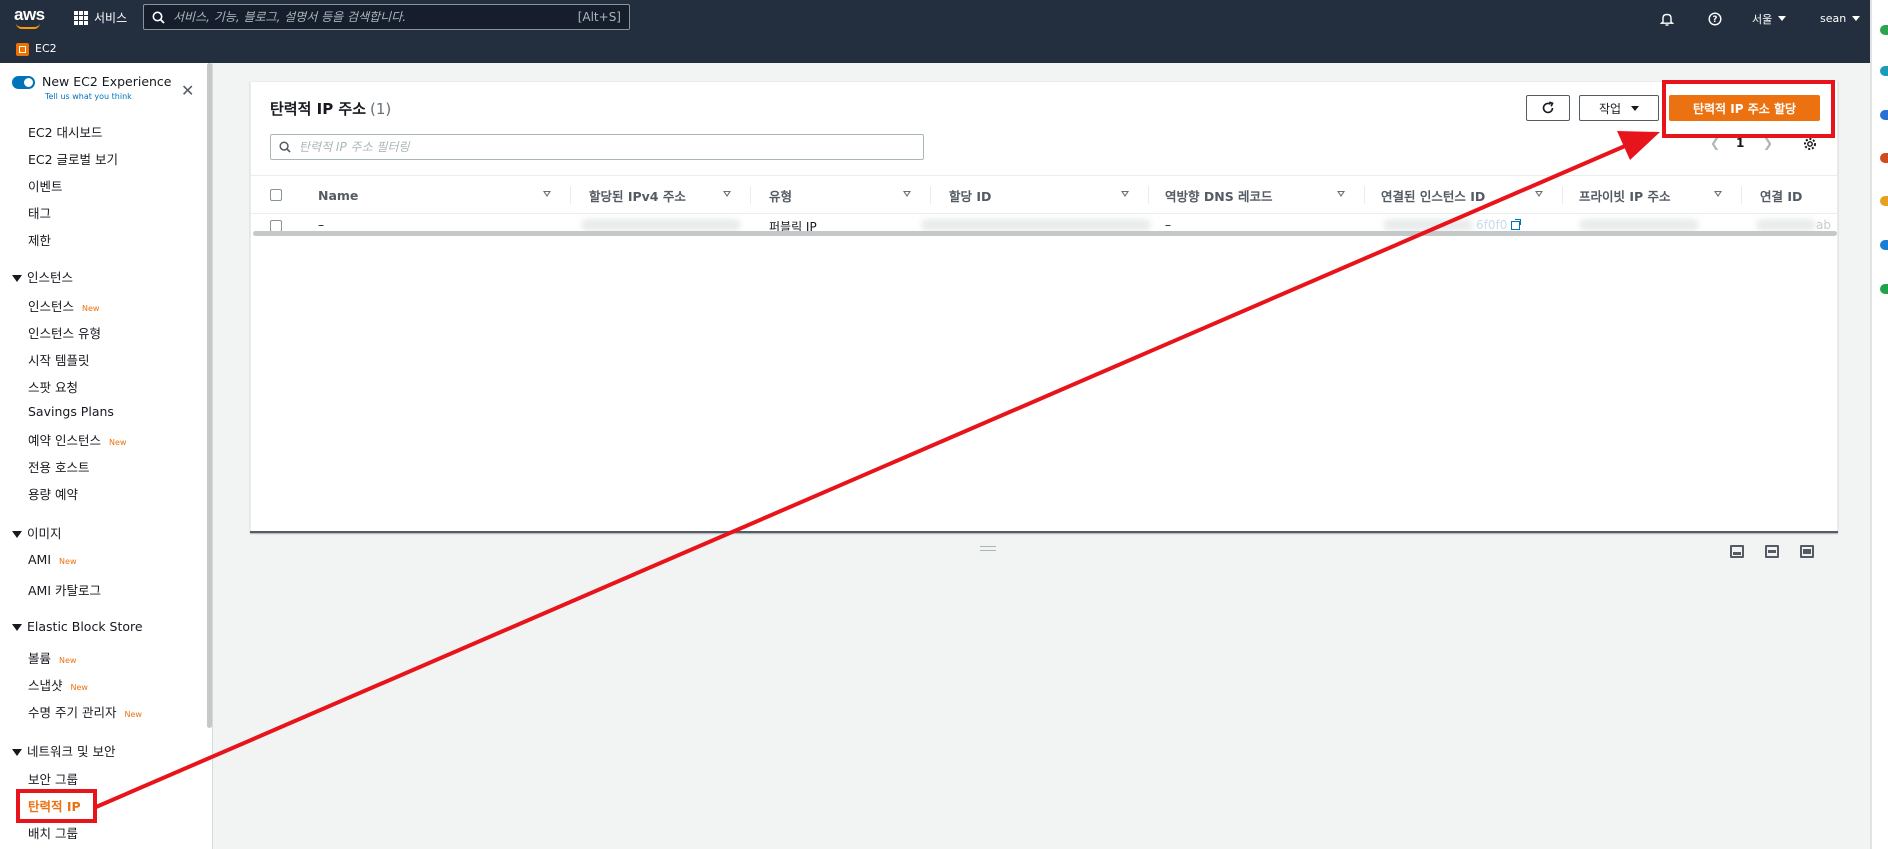 This screenshot has width=1888, height=849. What do you see at coordinates (58, 684) in the screenshot?
I see `sidebar-item-snapshots: 스냅샷 New` at bounding box center [58, 684].